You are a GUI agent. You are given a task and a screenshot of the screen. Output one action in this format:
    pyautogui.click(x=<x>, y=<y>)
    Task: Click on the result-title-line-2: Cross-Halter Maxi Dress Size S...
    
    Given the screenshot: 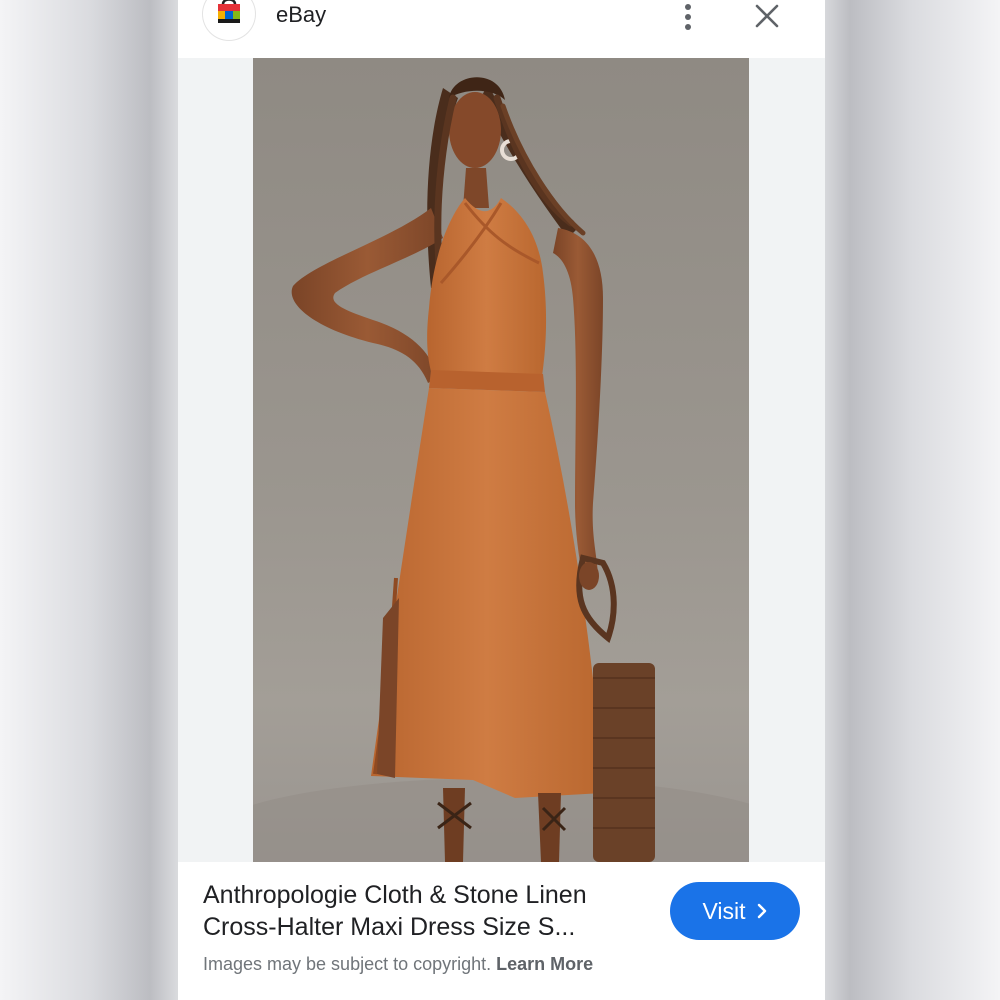 What is the action you would take?
    pyautogui.click(x=389, y=927)
    